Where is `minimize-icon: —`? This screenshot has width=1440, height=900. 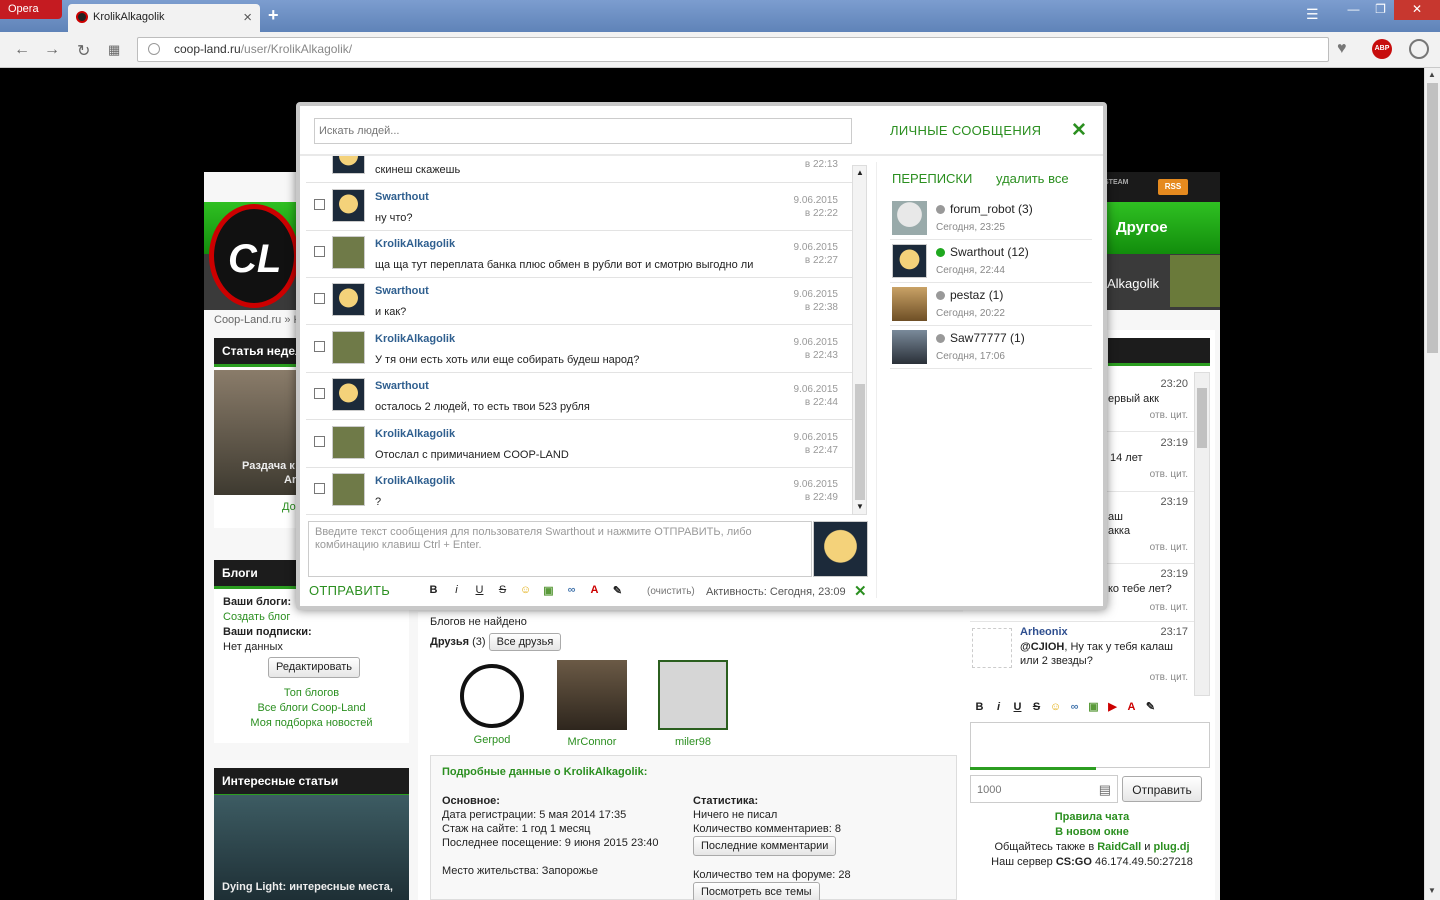
minimize-icon: — is located at coordinates (1353, 10).